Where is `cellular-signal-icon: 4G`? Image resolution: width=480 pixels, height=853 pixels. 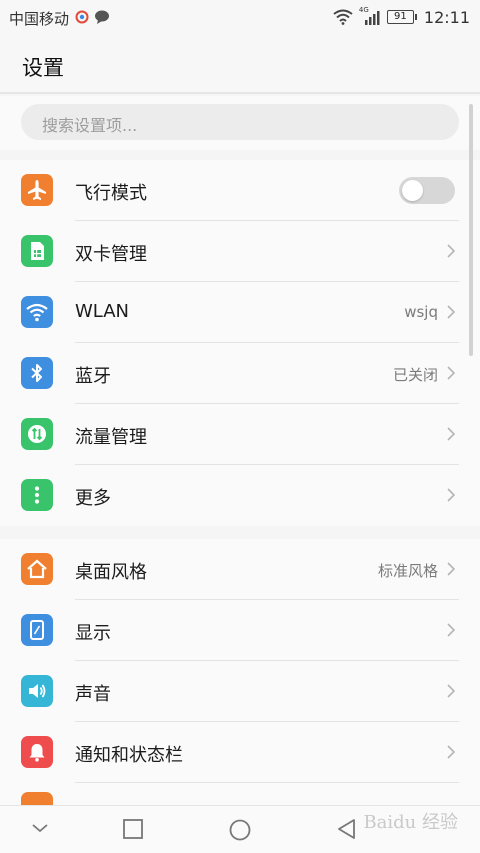 cellular-signal-icon: 4G is located at coordinates (370, 16).